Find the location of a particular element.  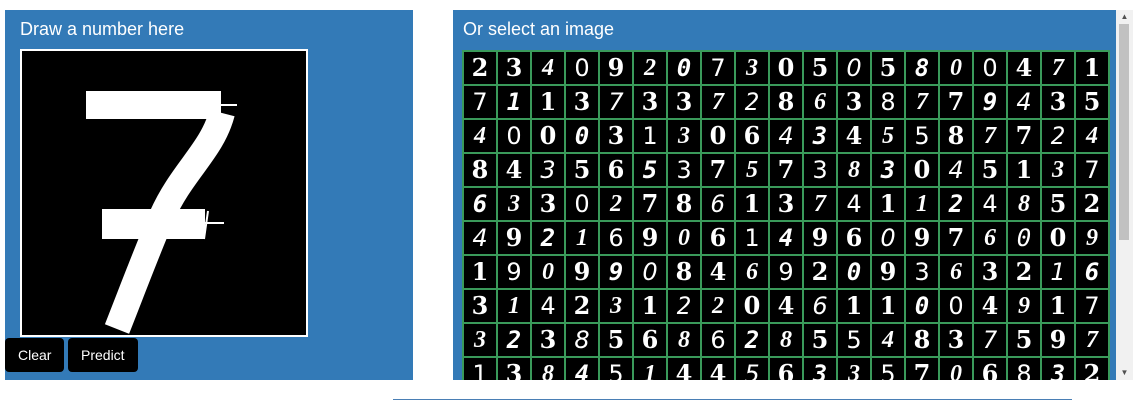

clear-button: Clear is located at coordinates (35, 355).